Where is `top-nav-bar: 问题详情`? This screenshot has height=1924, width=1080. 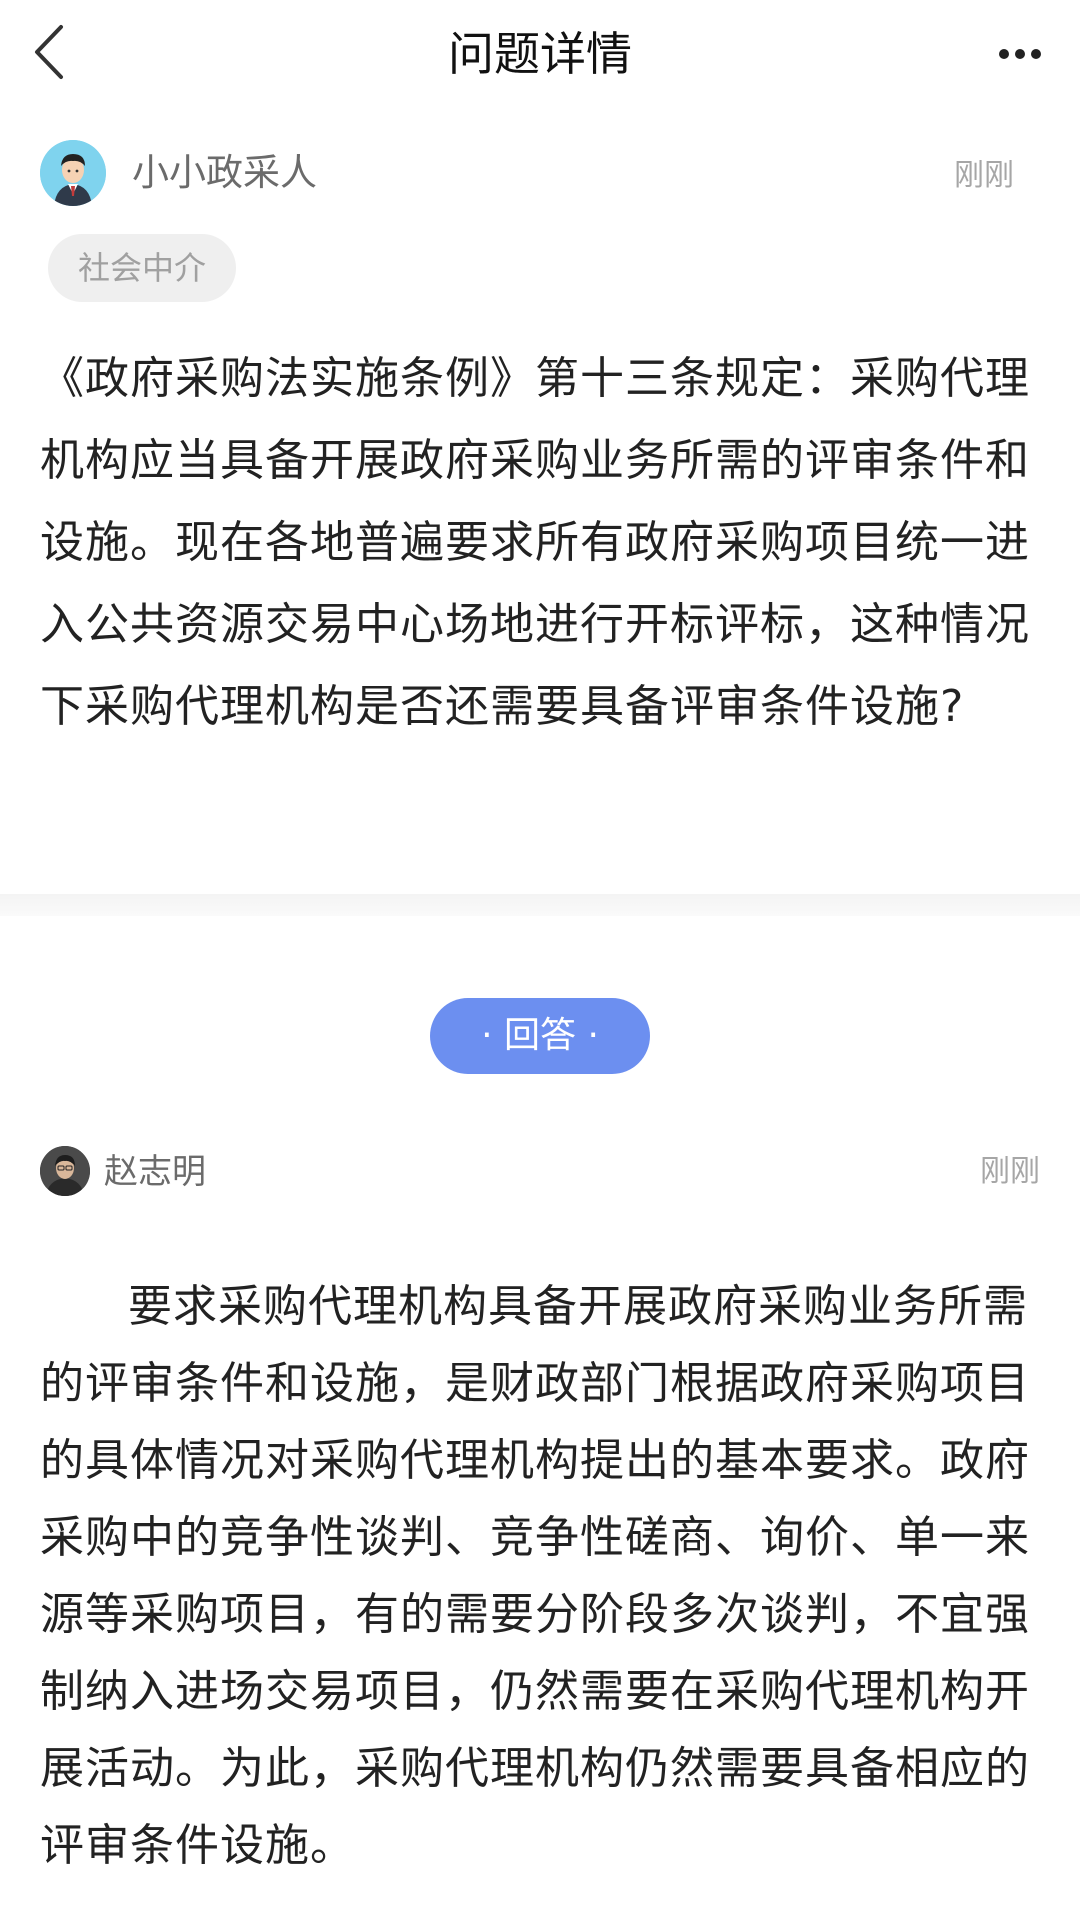 top-nav-bar: 问题详情 is located at coordinates (540, 54).